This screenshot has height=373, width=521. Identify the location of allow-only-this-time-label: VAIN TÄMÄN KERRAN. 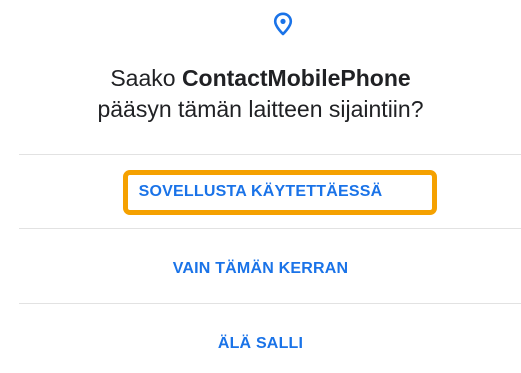
(260, 268).